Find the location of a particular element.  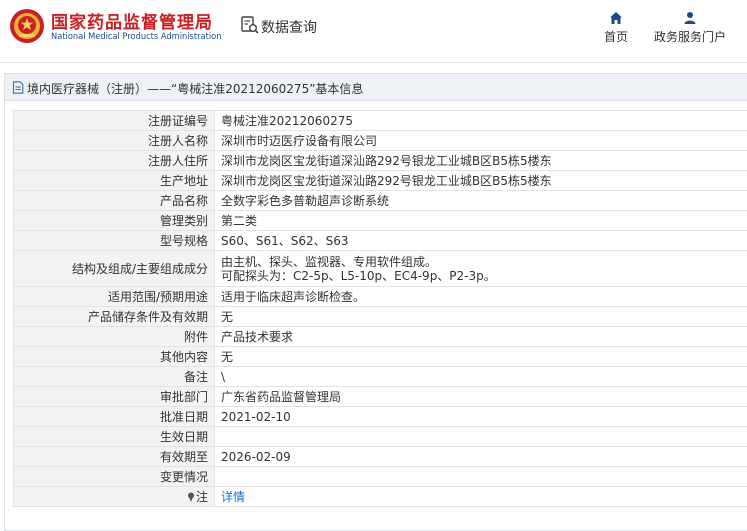

row-value-line: 由主机、探头、监视器、专用软件组成。 is located at coordinates (329, 261).